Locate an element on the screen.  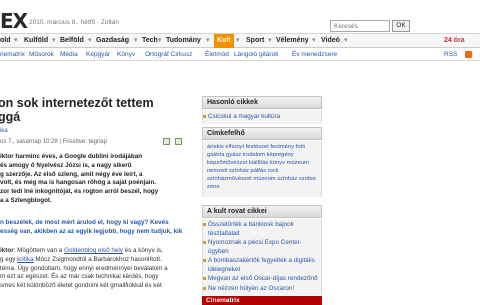
nav-item-old: old is located at coordinates (5, 41).